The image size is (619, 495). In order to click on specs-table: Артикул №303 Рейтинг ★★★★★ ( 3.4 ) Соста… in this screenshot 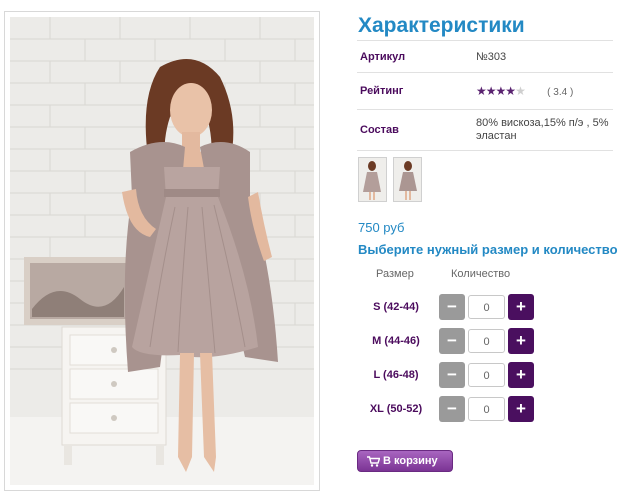, I will do `click(485, 95)`.